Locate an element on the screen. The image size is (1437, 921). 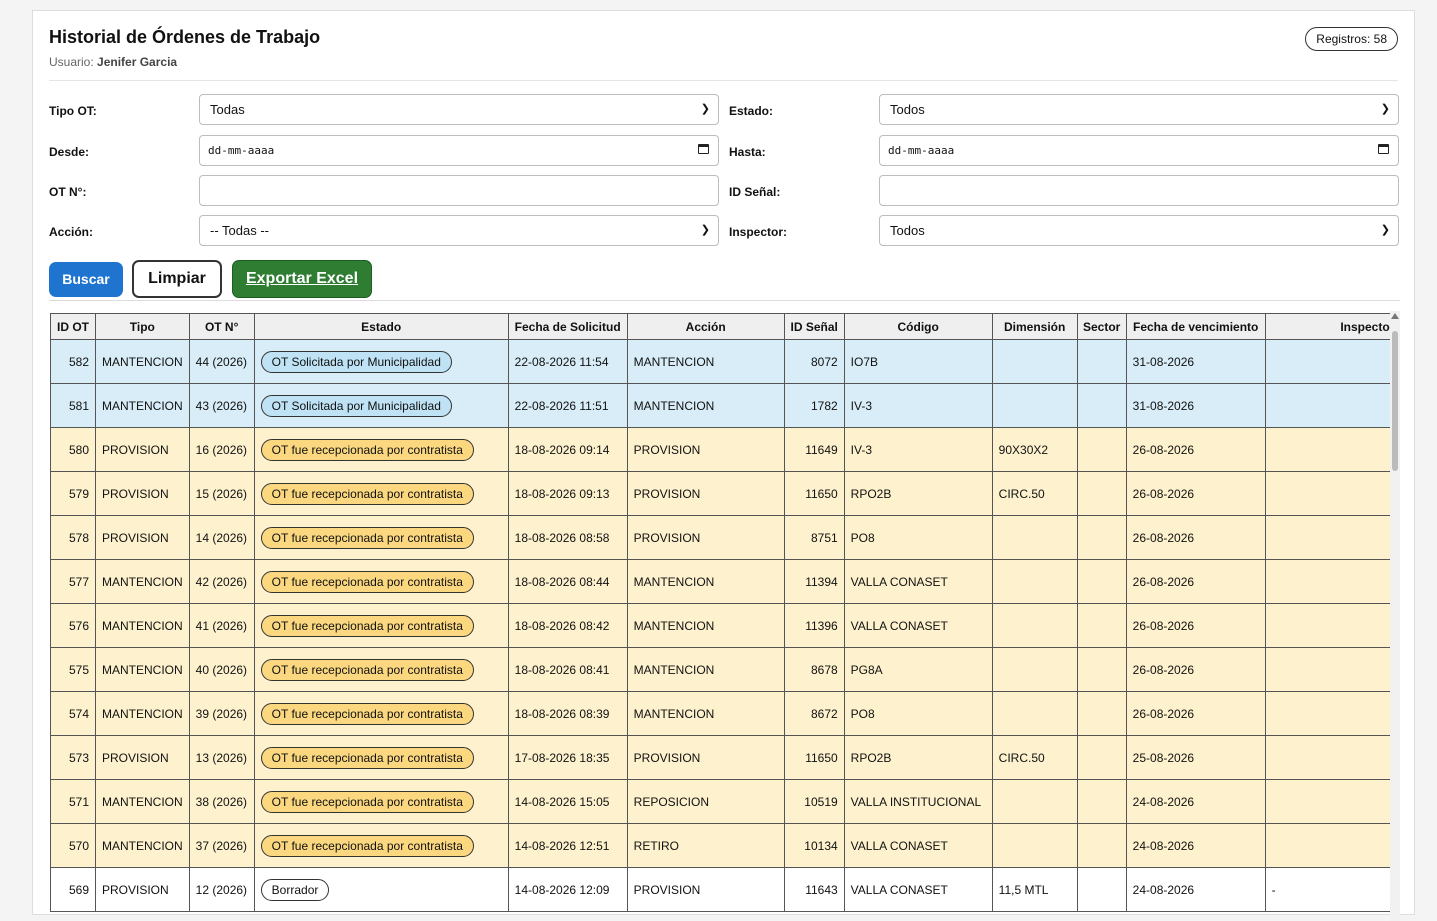
desde-date-input: dd-mm-aaaa is located at coordinates (459, 150).